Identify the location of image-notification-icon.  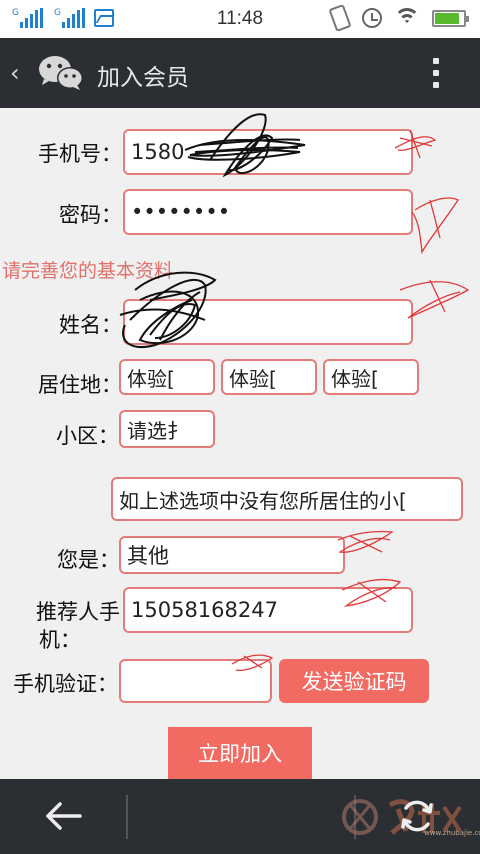
(104, 18).